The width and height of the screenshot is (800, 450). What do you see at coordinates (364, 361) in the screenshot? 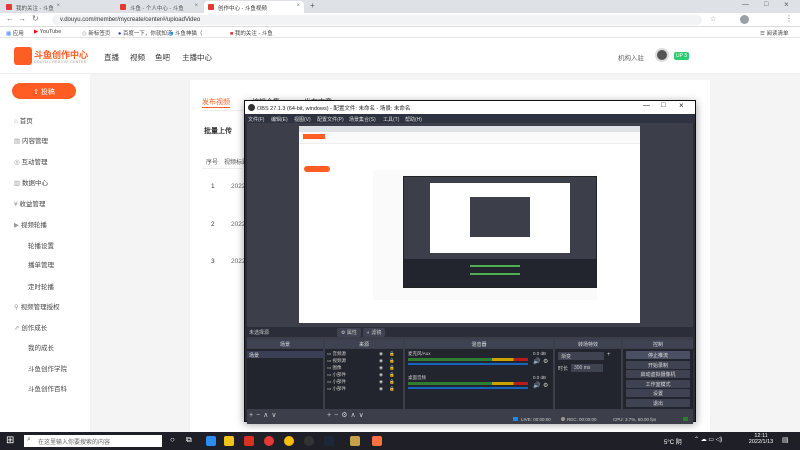
I see `source-item: ▭ 视频源 ◉ 🔒` at bounding box center [364, 361].